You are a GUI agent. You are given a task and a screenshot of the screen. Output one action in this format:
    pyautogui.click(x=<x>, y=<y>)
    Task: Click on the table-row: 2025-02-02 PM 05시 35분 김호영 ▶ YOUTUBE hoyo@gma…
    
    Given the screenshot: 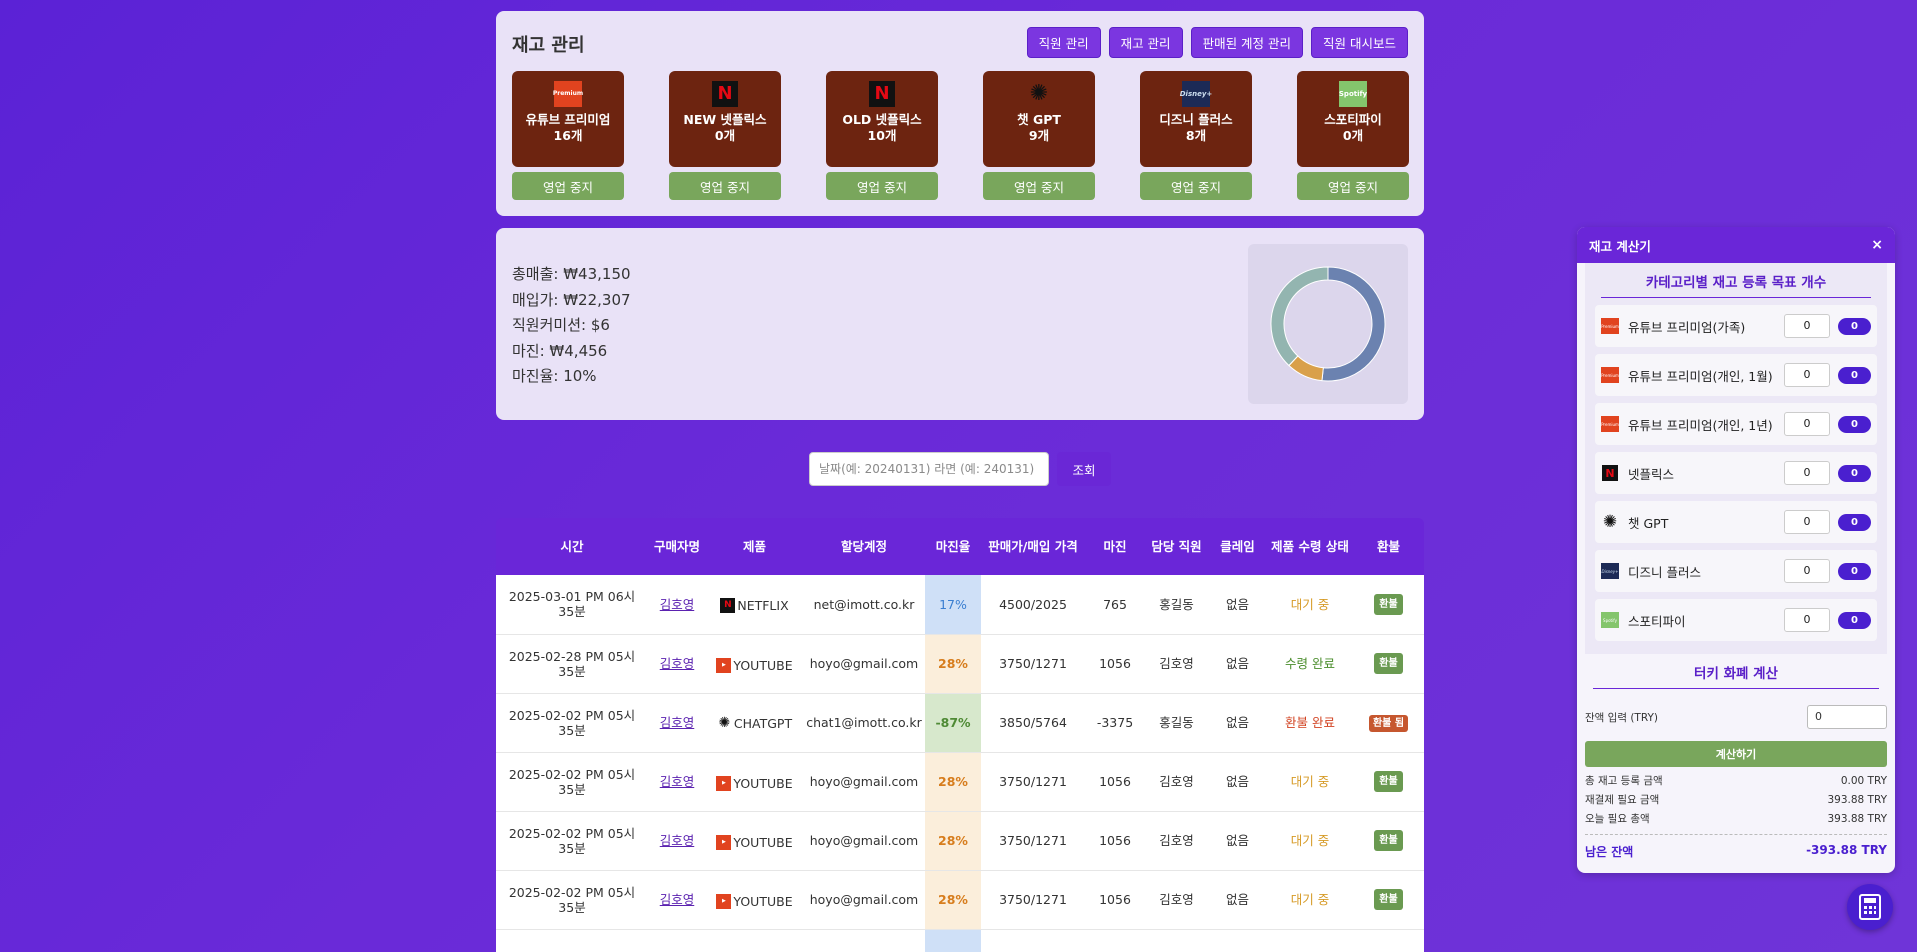 What is the action you would take?
    pyautogui.click(x=960, y=900)
    